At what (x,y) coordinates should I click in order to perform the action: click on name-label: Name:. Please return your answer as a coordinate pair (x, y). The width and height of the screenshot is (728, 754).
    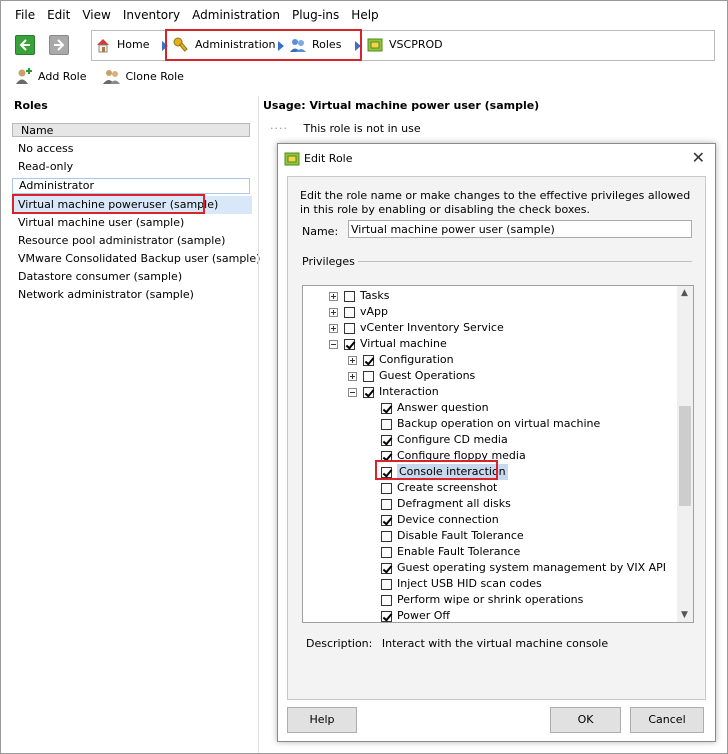
    Looking at the image, I should click on (320, 231).